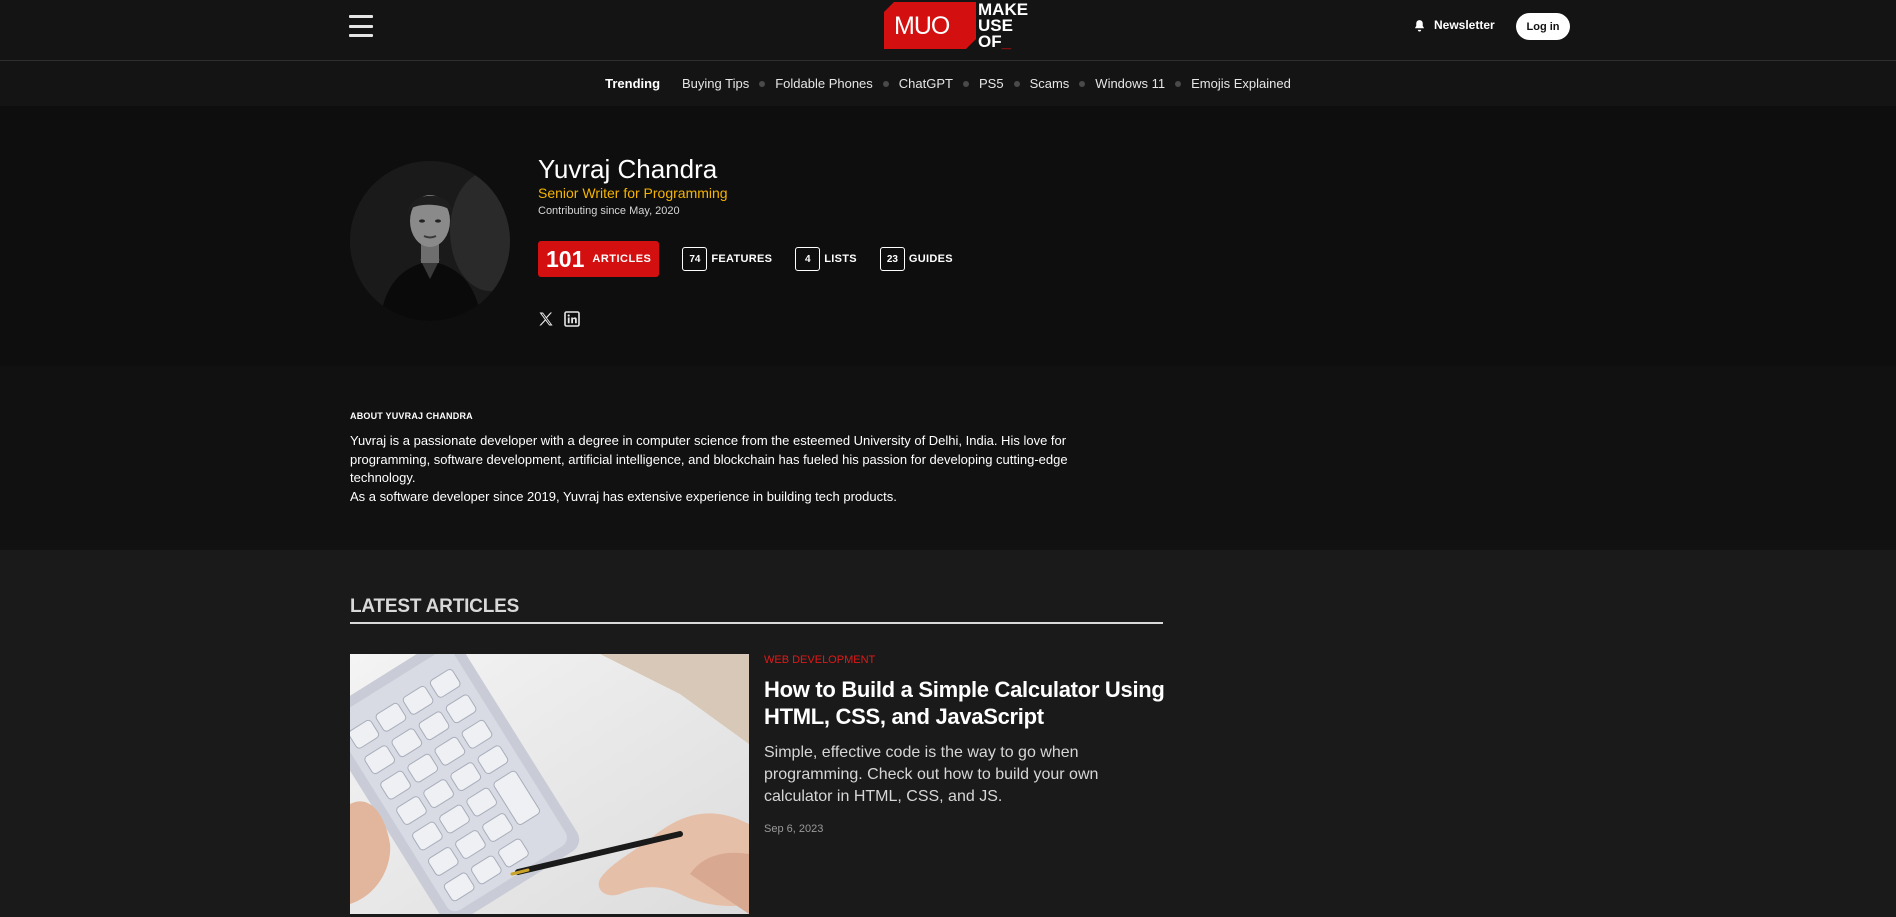 This screenshot has width=1896, height=917. I want to click on trending-label: Trending, so click(633, 83).